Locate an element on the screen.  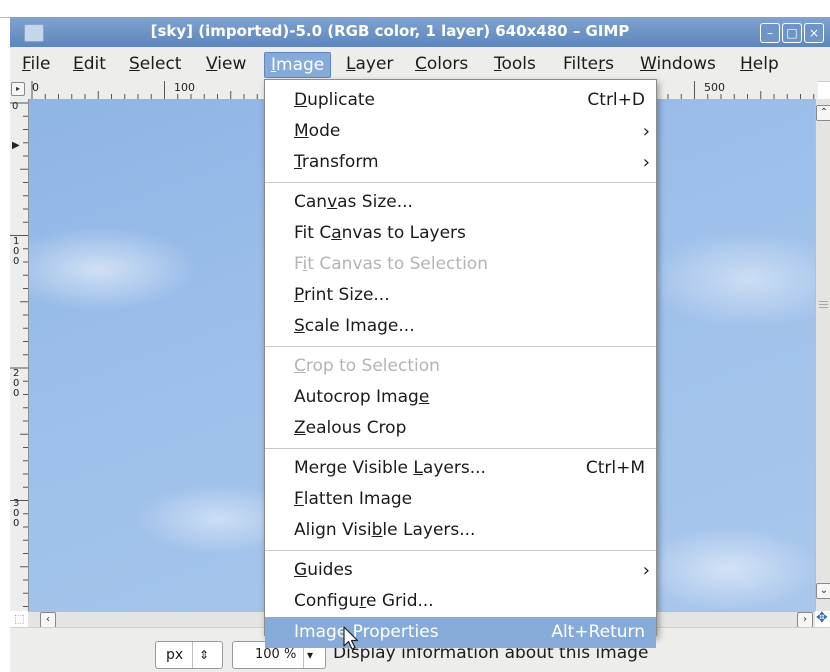
menu-item-fit-canvas-to-selection: Fit Canvas to Selection is located at coordinates (460, 264).